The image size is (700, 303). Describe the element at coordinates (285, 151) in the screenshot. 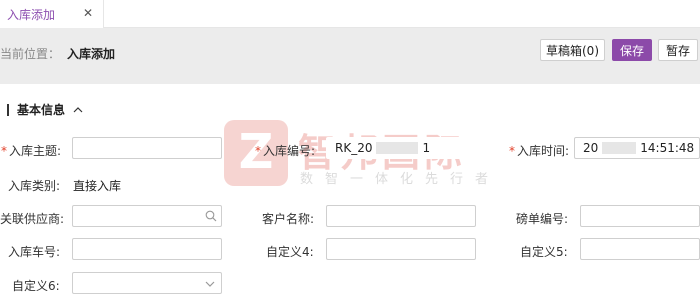

I see `inbound-no-label: * 入库编号:` at that location.